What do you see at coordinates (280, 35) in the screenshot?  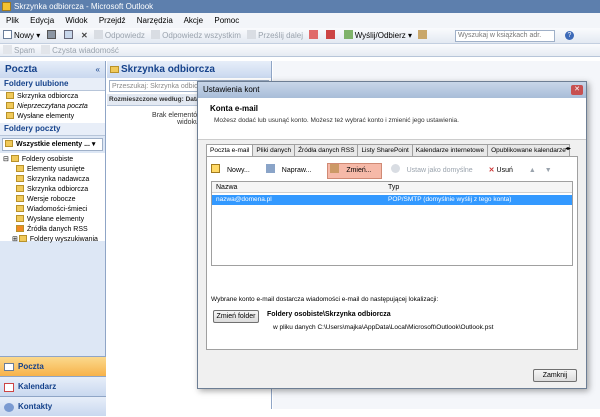 I see `forward-label: Prześlij dalej` at bounding box center [280, 35].